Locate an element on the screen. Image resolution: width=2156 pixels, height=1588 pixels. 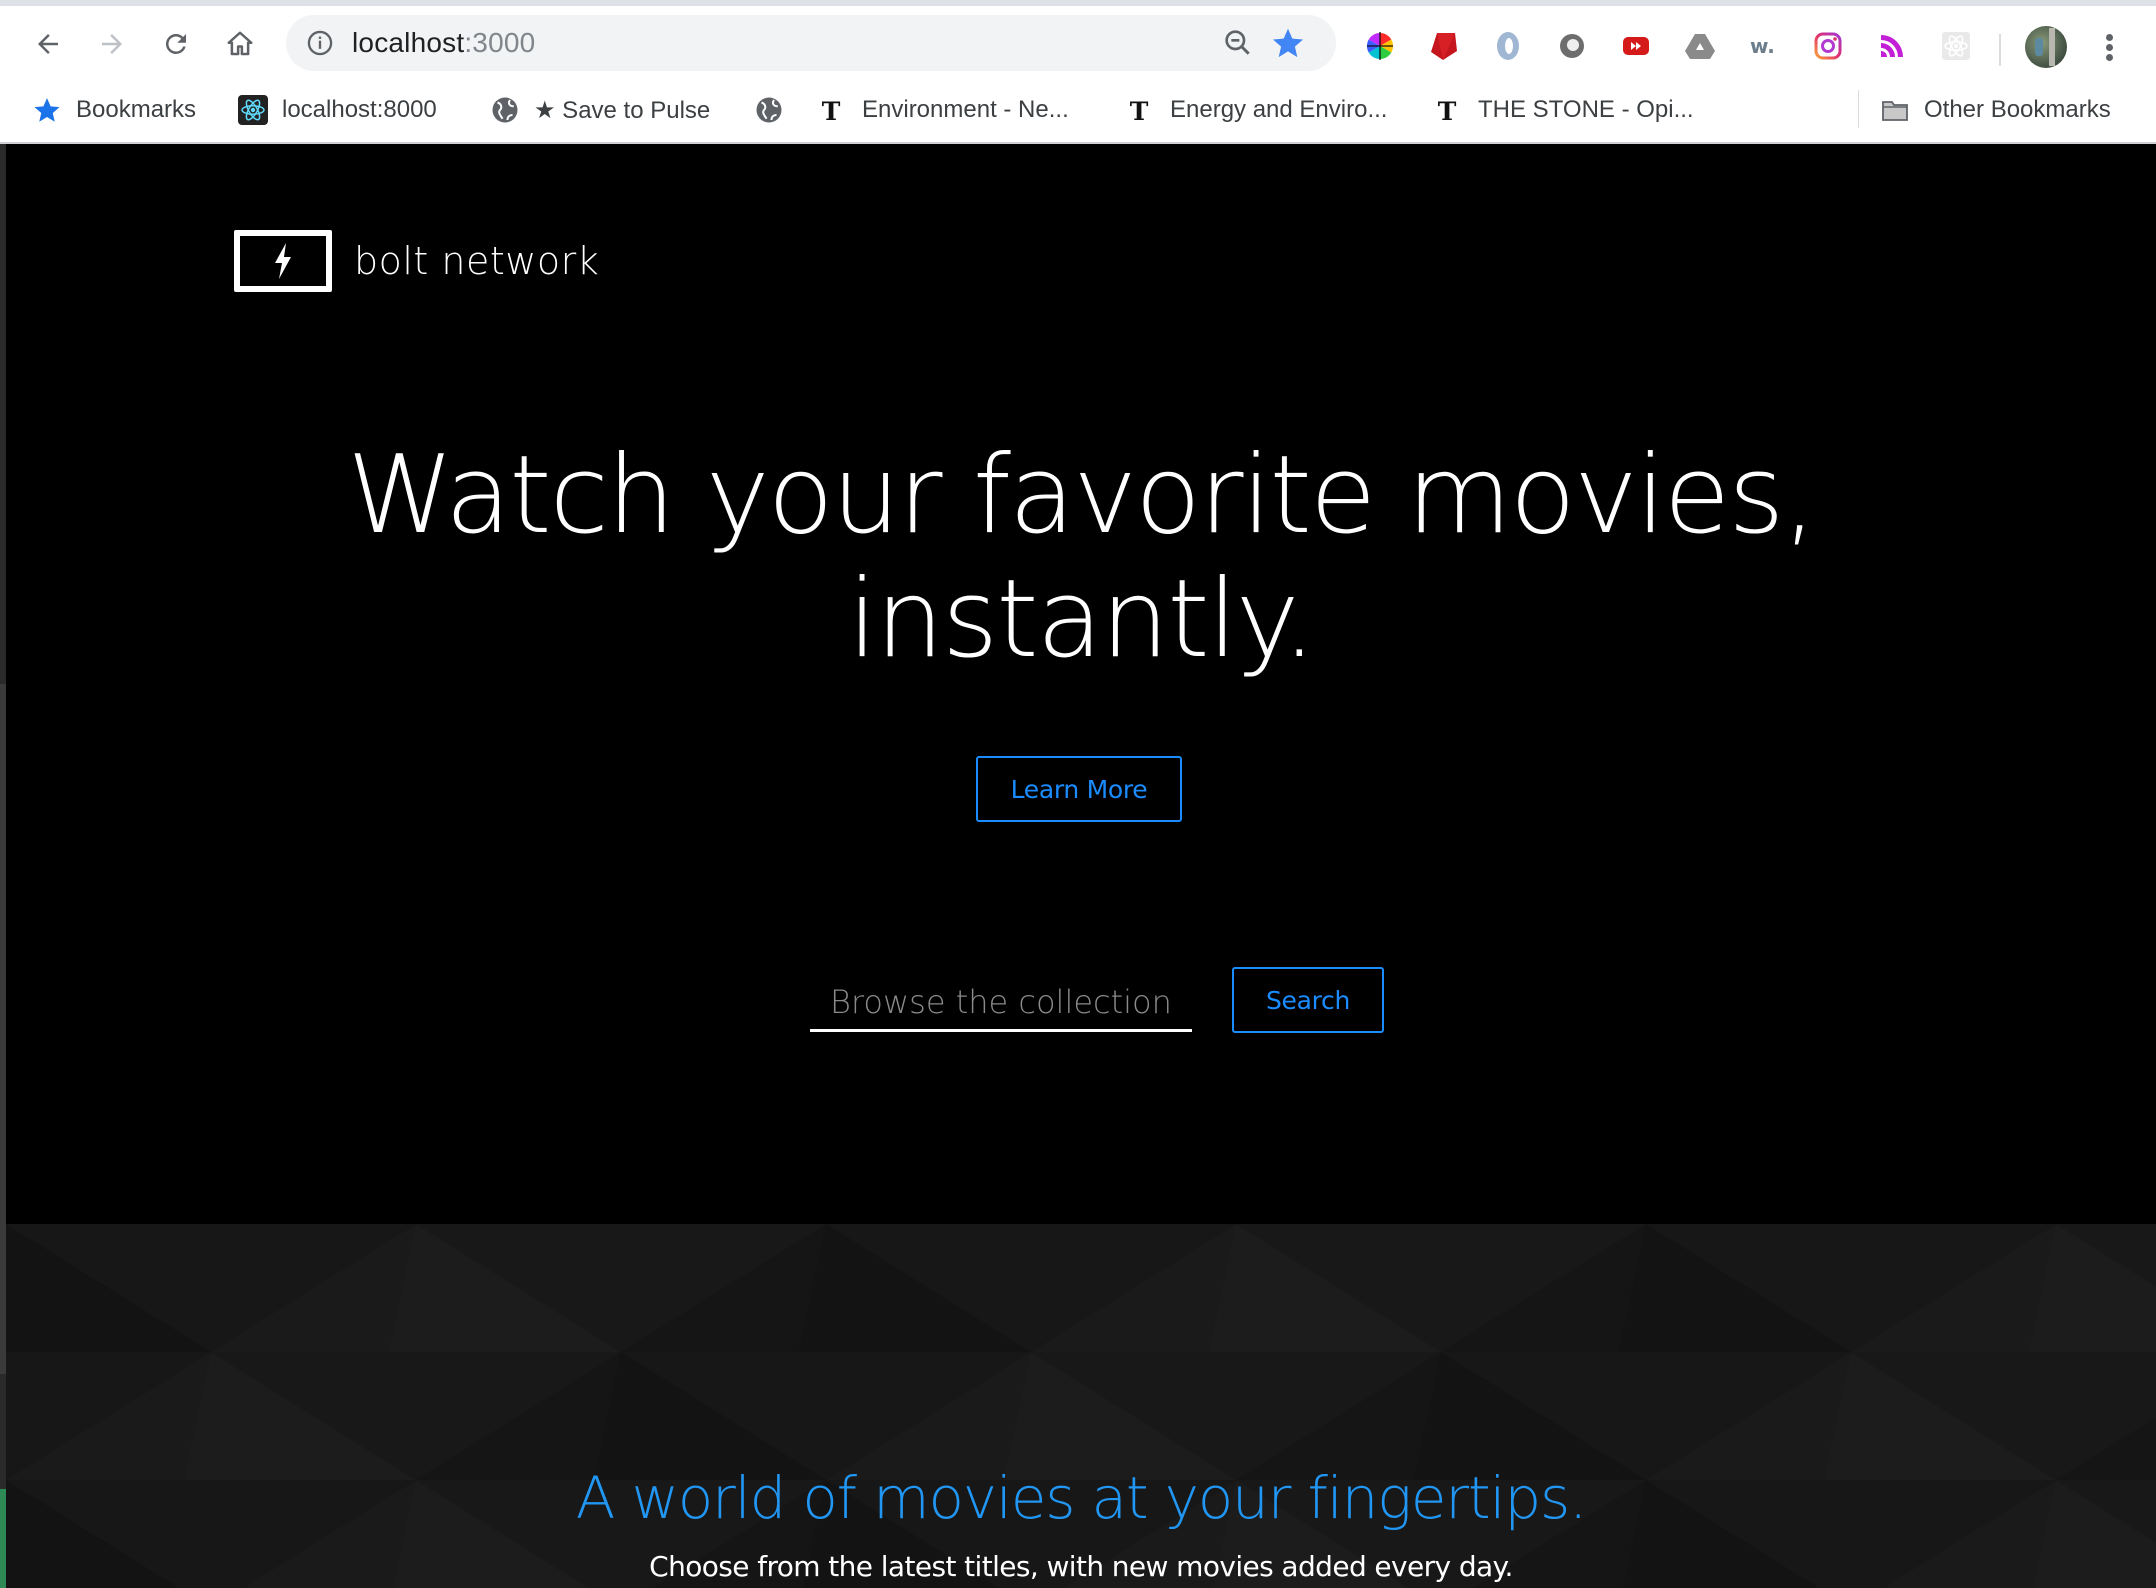
instagram-extension-button is located at coordinates (1828, 46).